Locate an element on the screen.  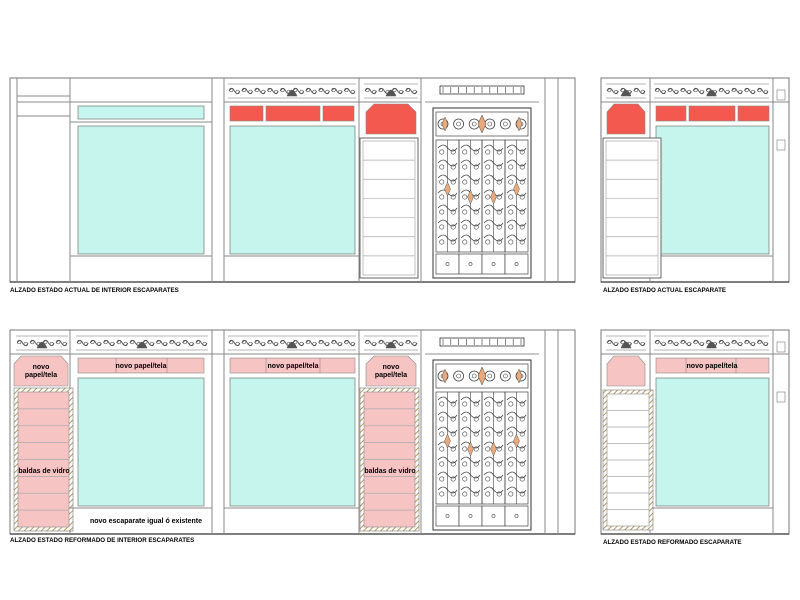
bay-showcase is located at coordinates (390, 180).